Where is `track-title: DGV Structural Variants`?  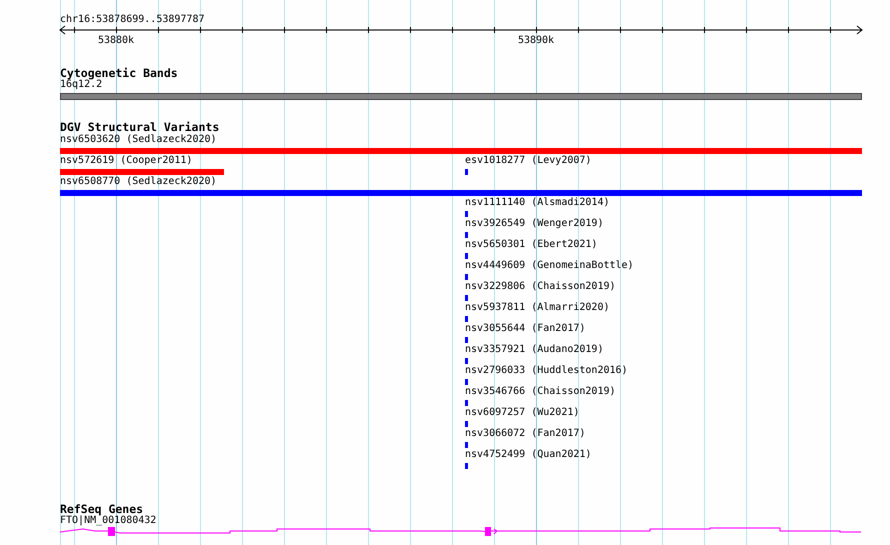
track-title: DGV Structural Variants is located at coordinates (140, 127).